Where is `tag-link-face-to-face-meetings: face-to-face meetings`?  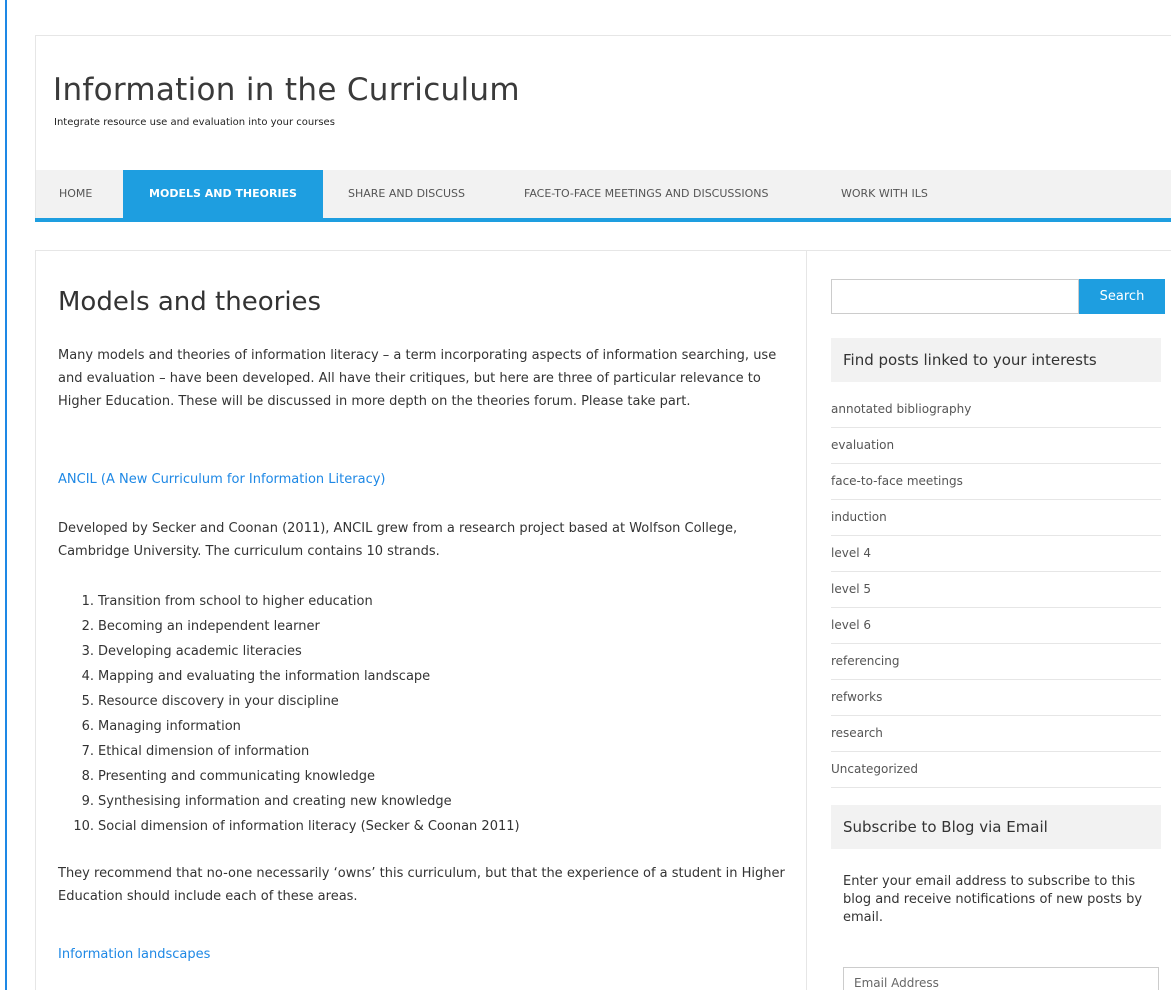
tag-link-face-to-face-meetings: face-to-face meetings is located at coordinates (996, 482).